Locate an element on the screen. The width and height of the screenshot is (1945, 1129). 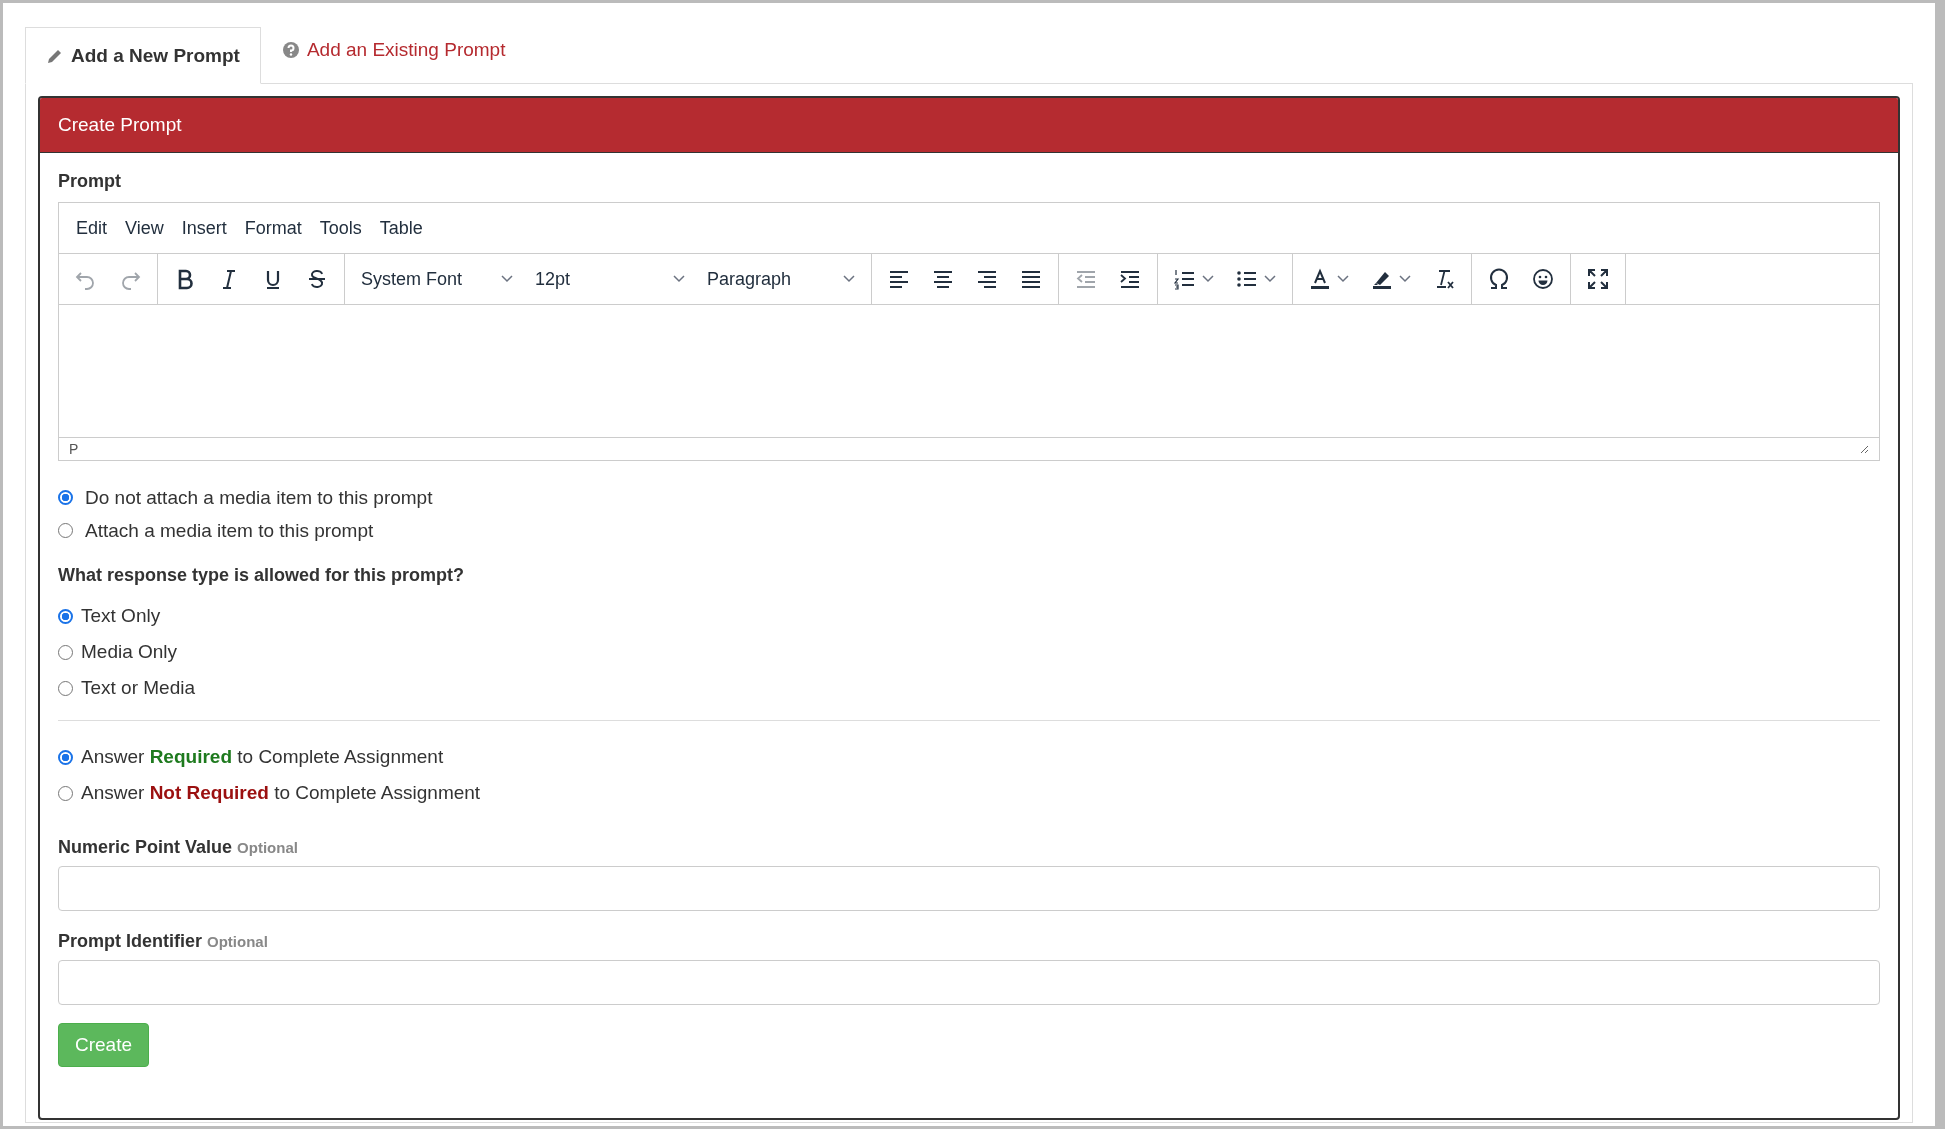
radio-label: Do not attach a media item to this prompt is located at coordinates (259, 497).